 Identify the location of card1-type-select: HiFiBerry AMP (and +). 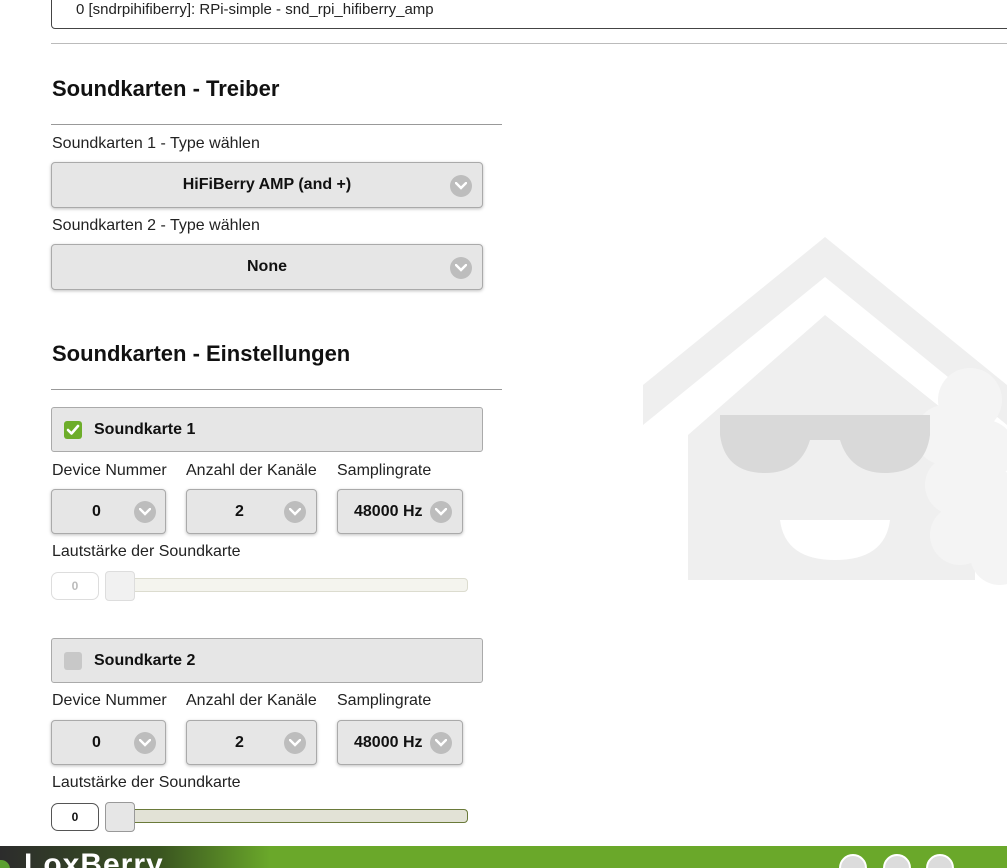
(267, 185).